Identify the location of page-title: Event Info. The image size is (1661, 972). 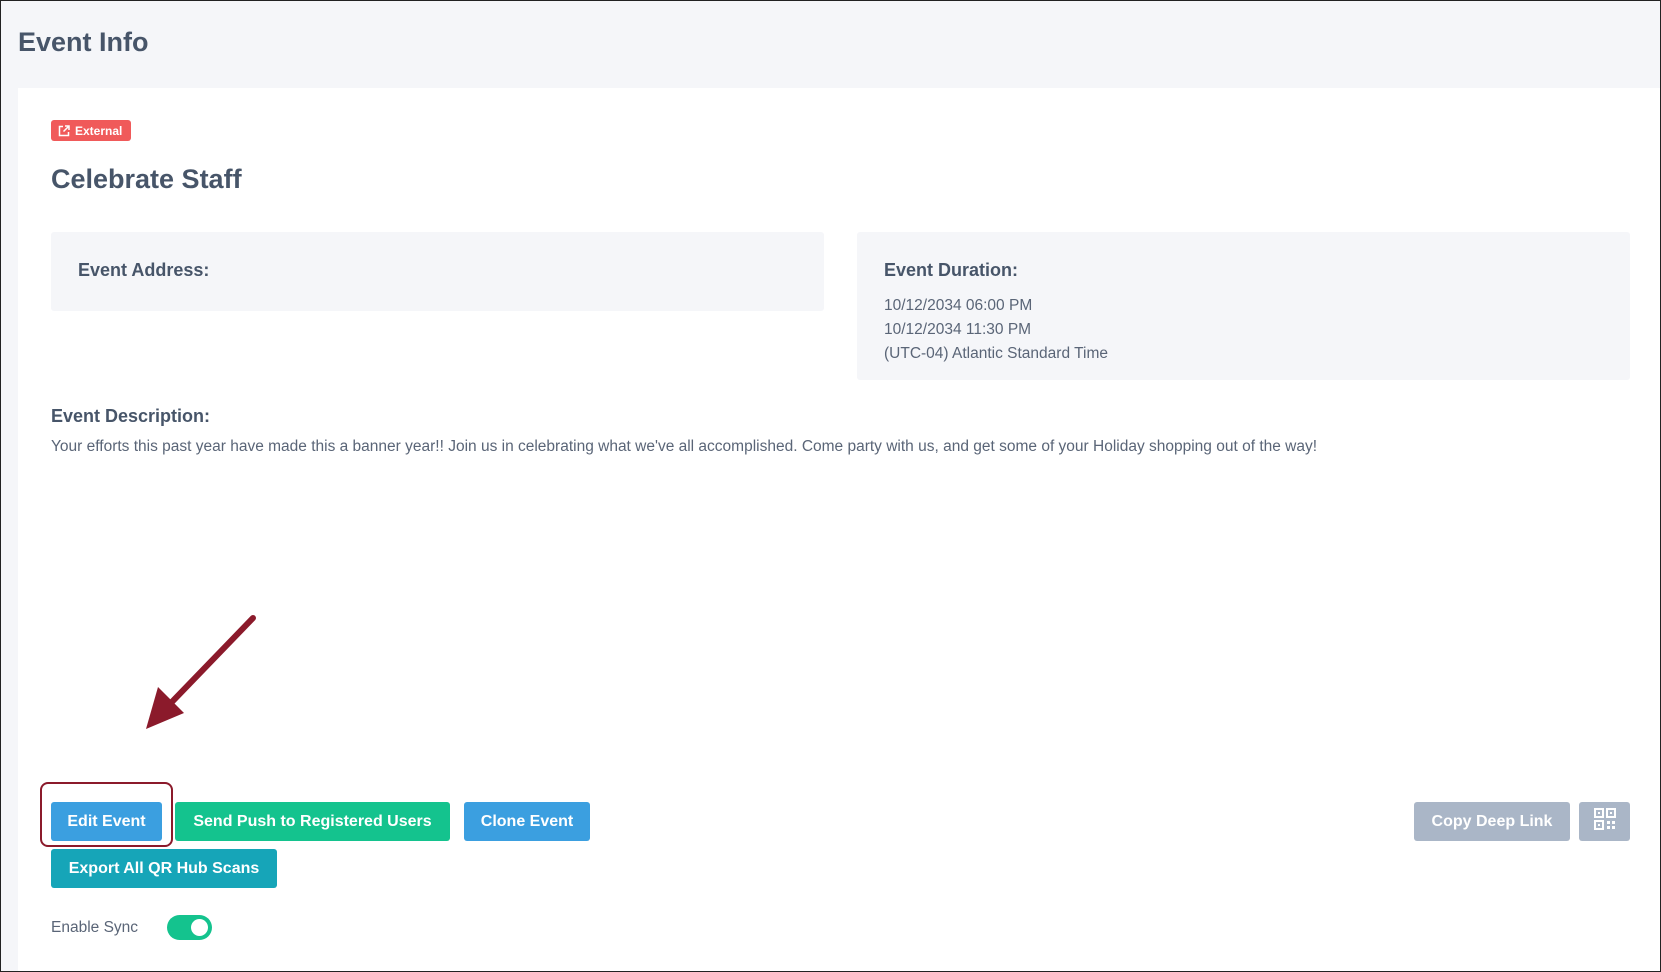
(83, 42).